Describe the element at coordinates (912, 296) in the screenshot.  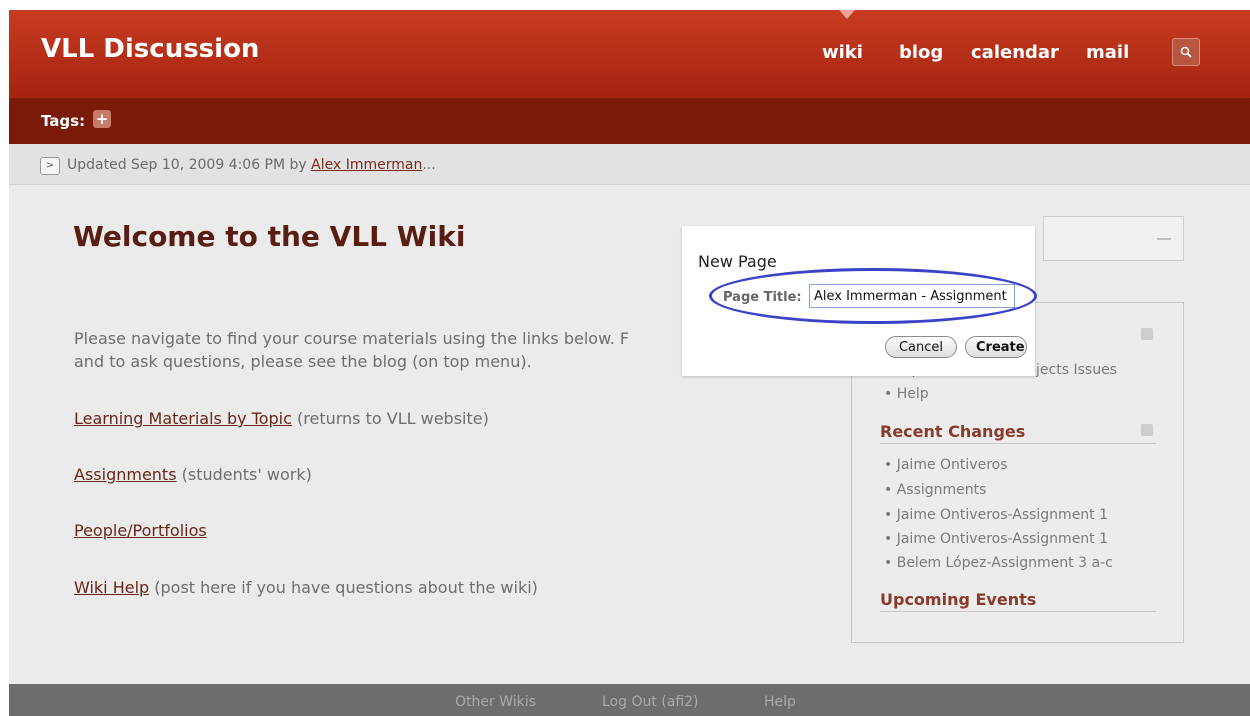
I see `page-title-input` at that location.